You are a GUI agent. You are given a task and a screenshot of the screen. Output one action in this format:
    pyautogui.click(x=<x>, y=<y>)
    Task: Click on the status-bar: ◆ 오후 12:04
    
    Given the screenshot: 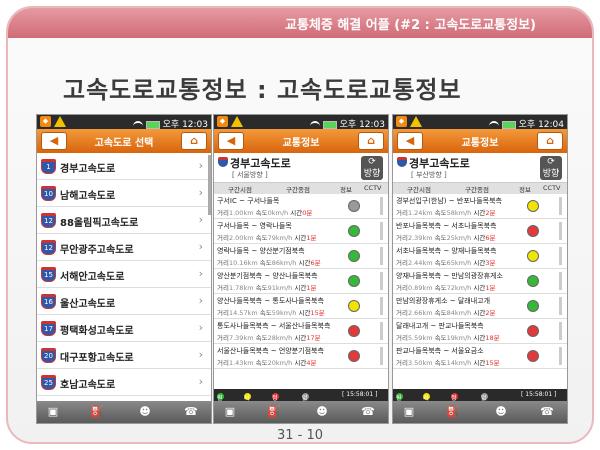 What is the action you would take?
    pyautogui.click(x=480, y=122)
    